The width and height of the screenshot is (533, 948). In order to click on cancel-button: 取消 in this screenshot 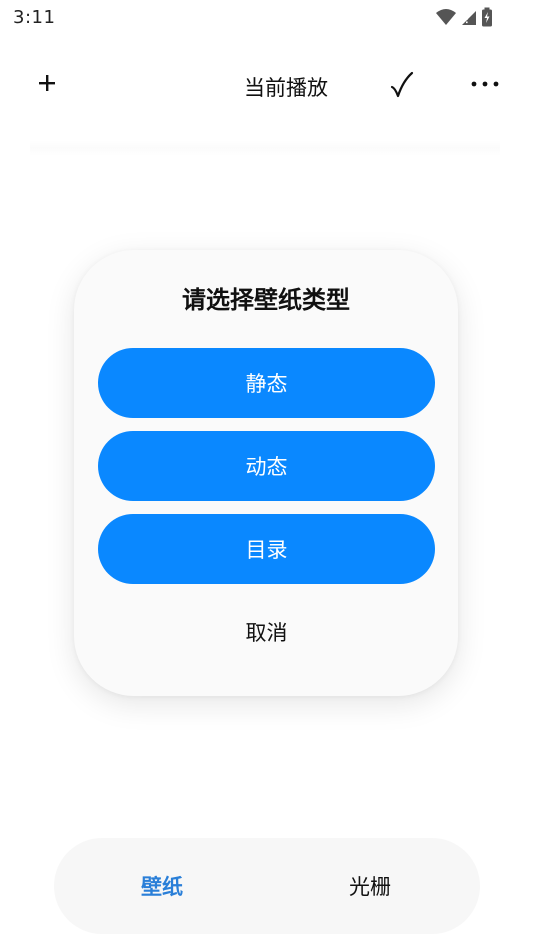, I will do `click(266, 632)`.